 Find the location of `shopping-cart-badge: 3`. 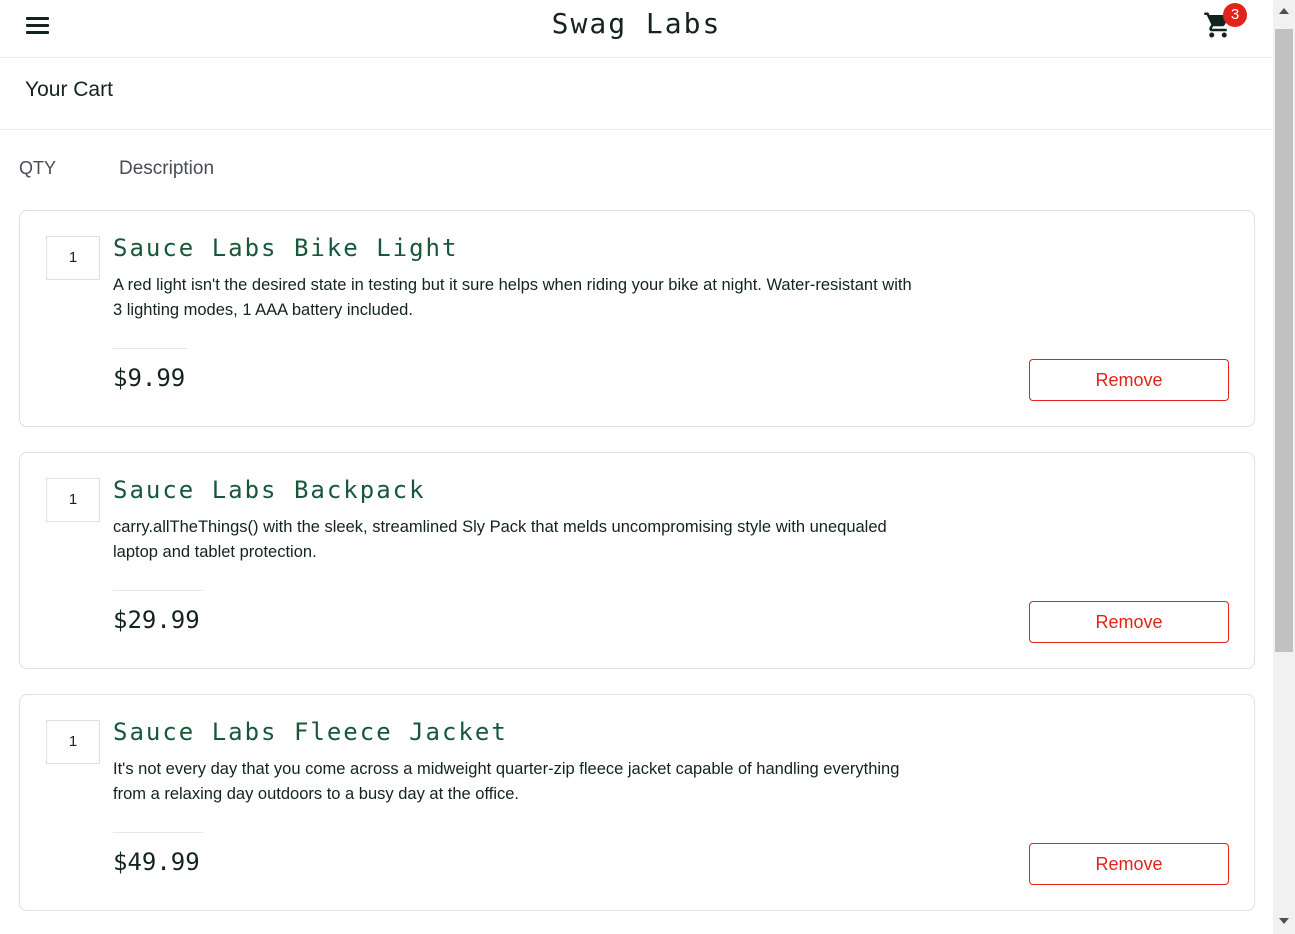

shopping-cart-badge: 3 is located at coordinates (1235, 15).